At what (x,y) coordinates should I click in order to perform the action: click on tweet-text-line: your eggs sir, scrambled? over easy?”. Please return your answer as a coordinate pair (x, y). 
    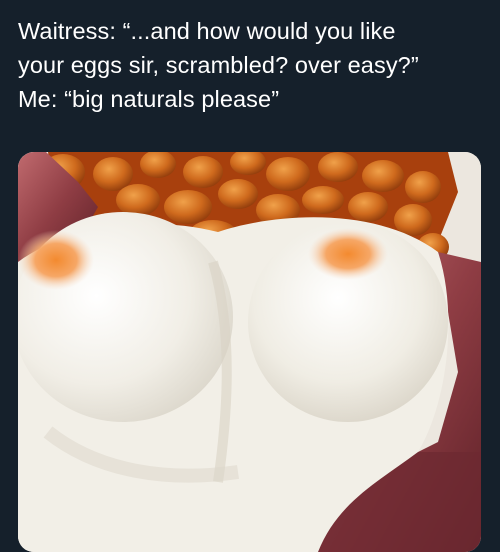
    Looking at the image, I should click on (218, 65).